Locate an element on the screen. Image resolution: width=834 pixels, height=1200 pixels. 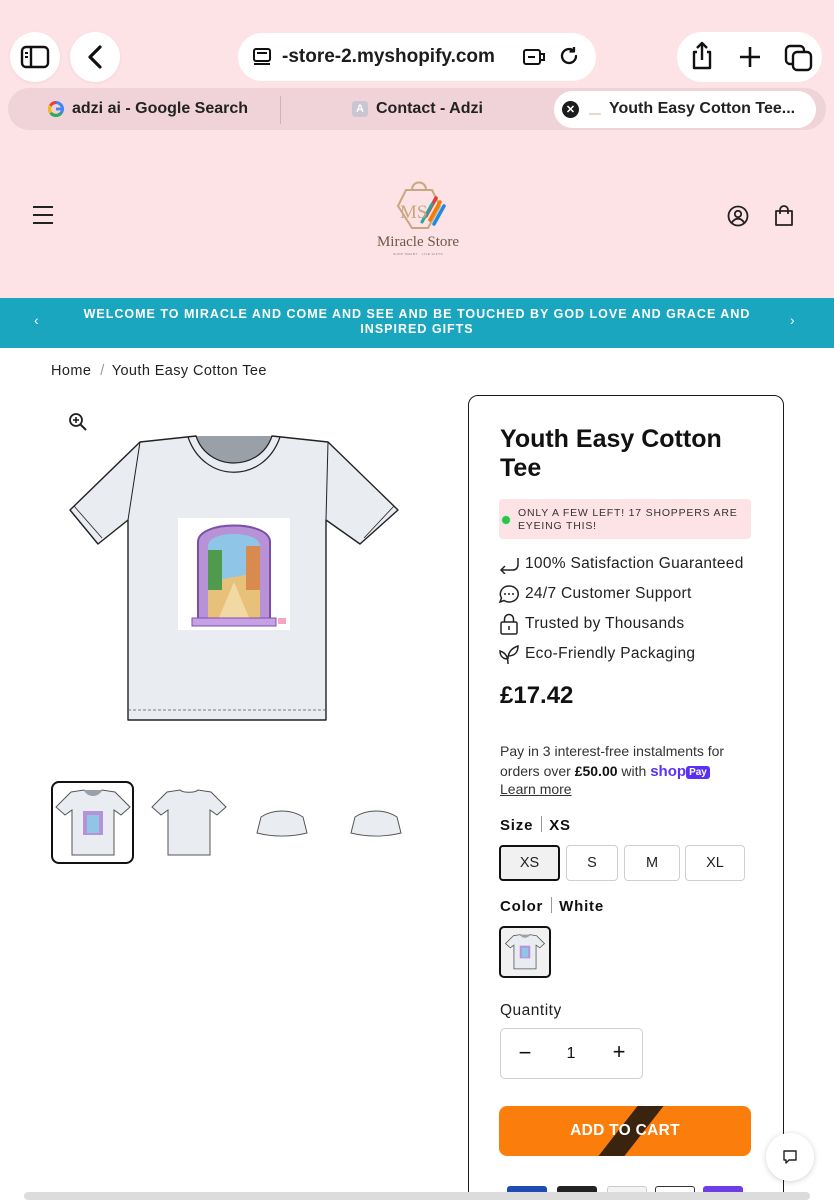
sidebar-icon is located at coordinates (35, 57).